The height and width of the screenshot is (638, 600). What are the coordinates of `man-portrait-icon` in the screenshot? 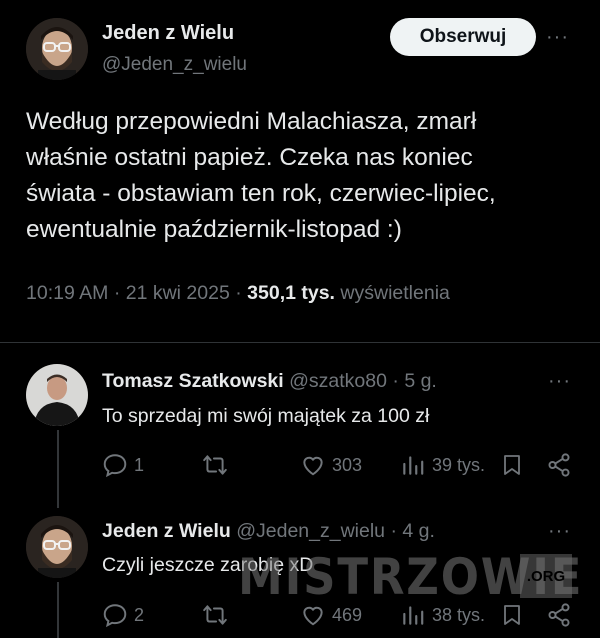 It's located at (57, 395).